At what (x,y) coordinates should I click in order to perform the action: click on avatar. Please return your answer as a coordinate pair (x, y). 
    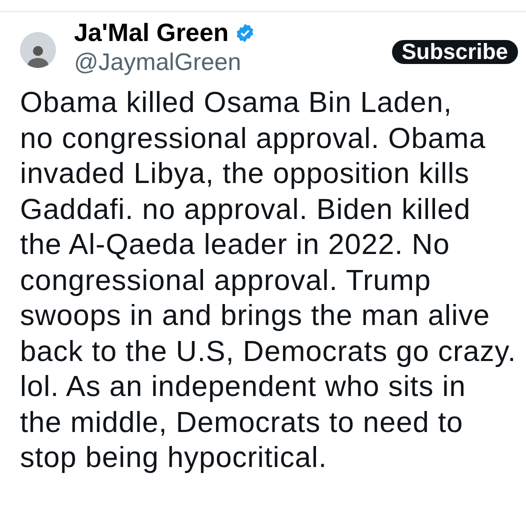
    Looking at the image, I should click on (38, 50).